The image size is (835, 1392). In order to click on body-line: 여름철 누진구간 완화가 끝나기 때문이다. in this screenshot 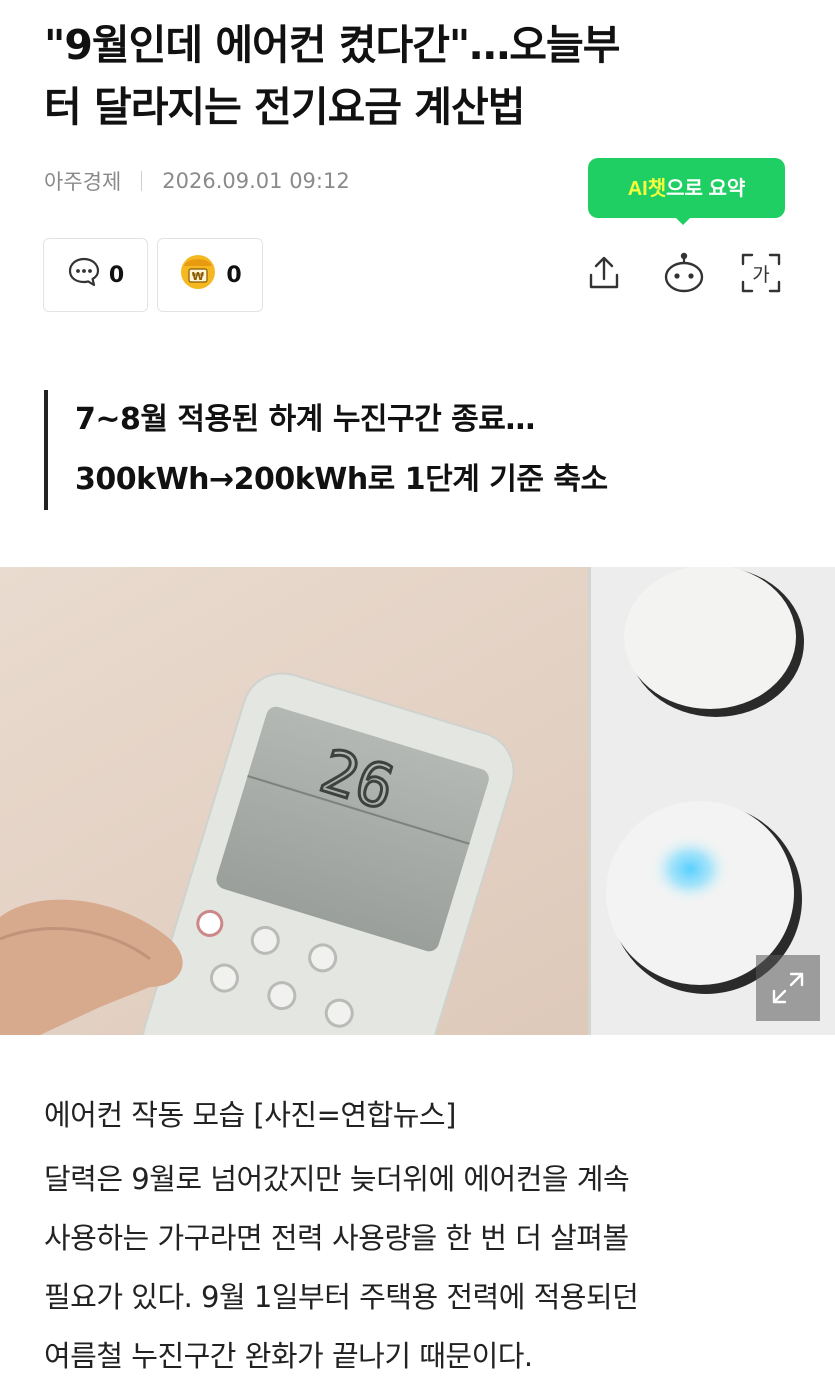, I will do `click(288, 1356)`.